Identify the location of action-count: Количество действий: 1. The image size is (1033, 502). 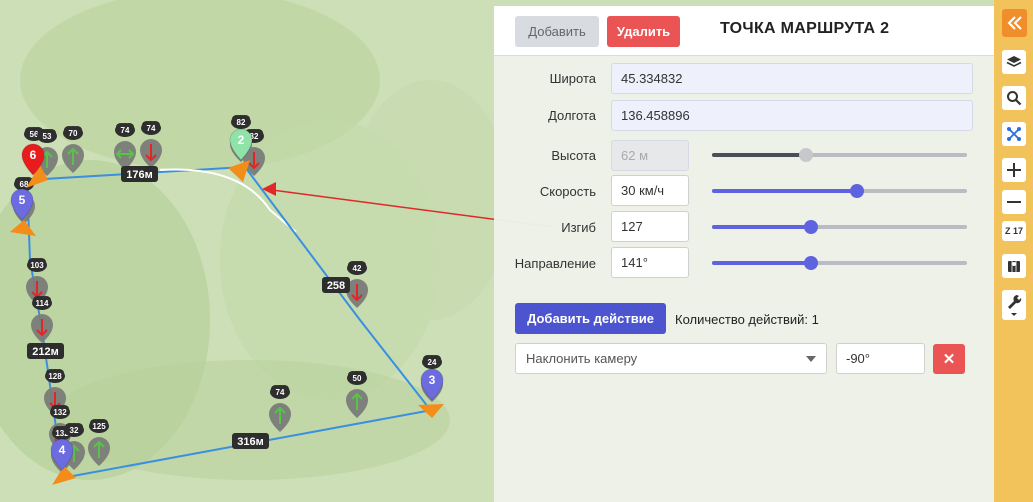
(747, 319).